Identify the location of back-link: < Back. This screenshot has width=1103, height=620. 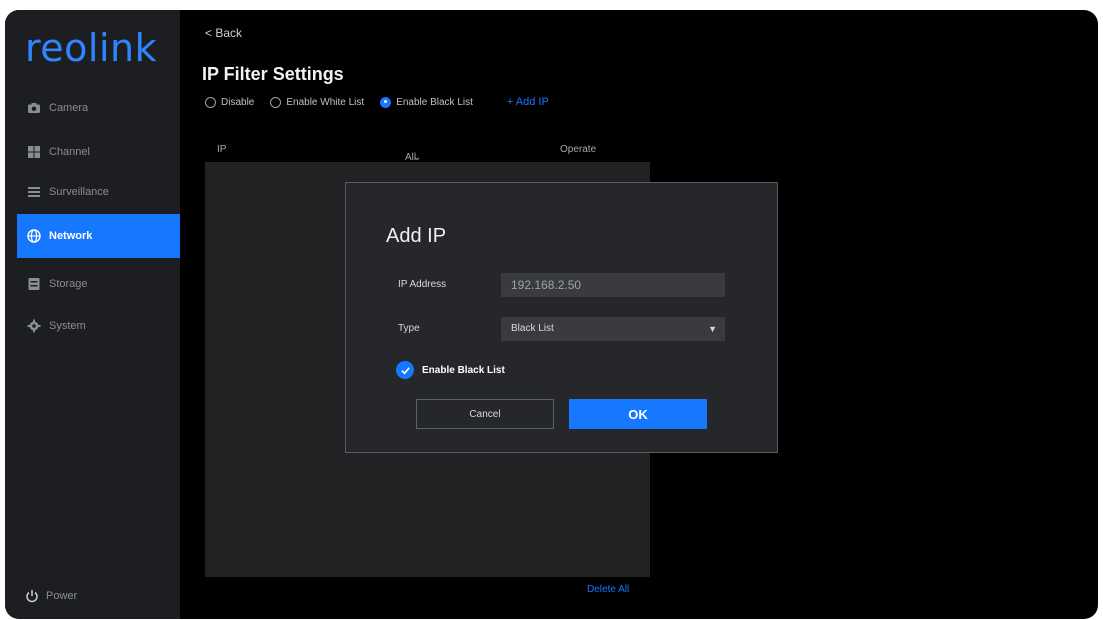
(223, 33).